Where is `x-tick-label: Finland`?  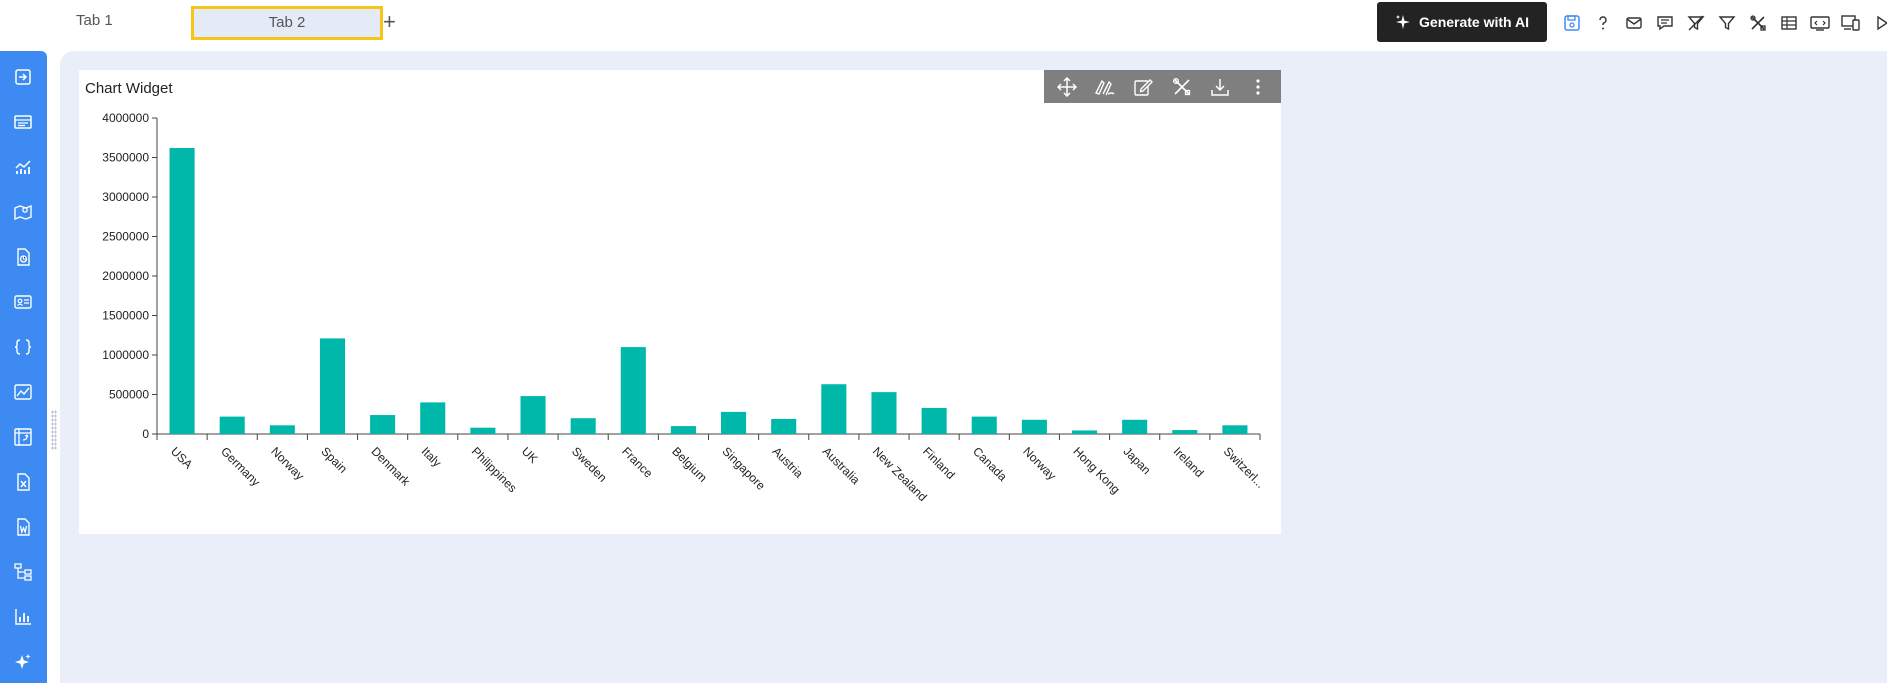 x-tick-label: Finland is located at coordinates (939, 463).